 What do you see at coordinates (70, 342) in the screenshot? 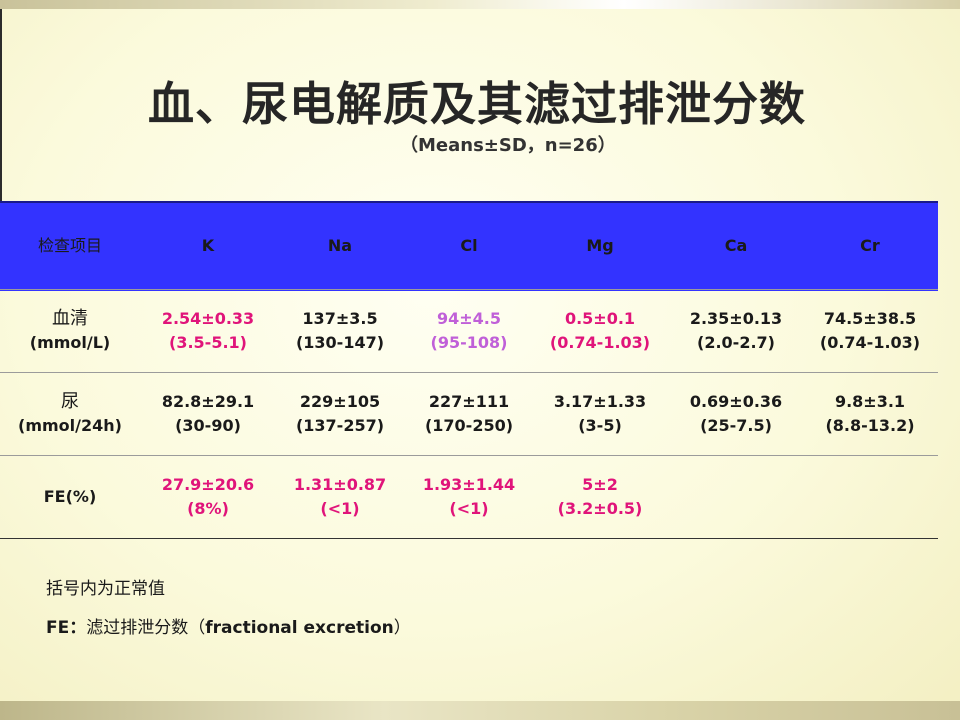
I see `row-label-unit: (mmol/L)` at bounding box center [70, 342].